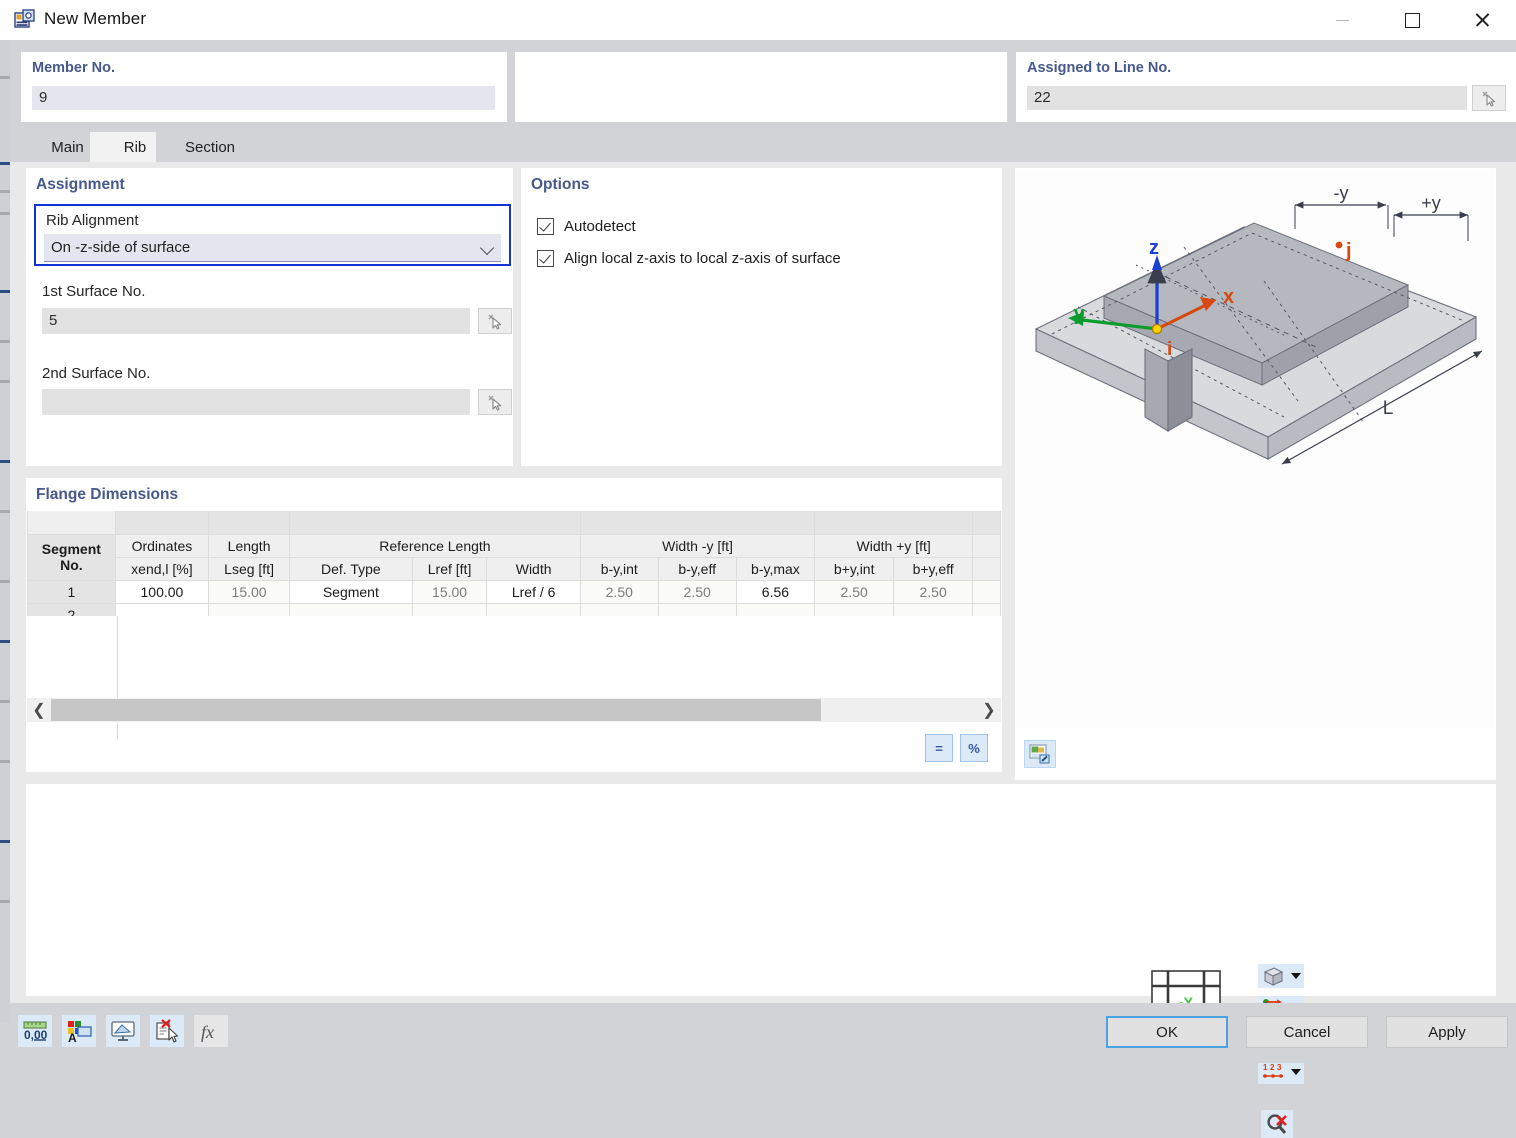  I want to click on member-no-label: Member No., so click(73, 68).